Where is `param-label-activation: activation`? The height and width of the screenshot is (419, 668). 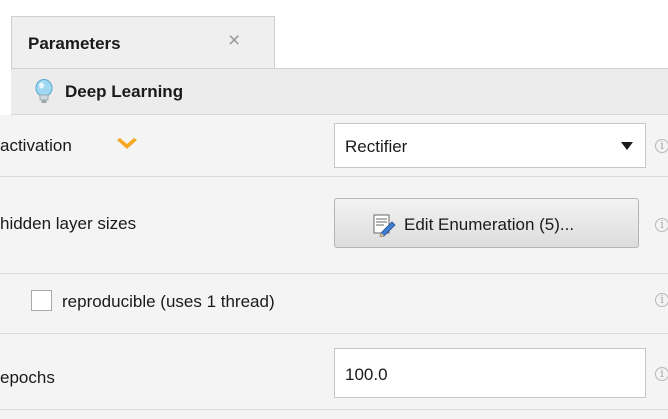
param-label-activation: activation is located at coordinates (36, 145).